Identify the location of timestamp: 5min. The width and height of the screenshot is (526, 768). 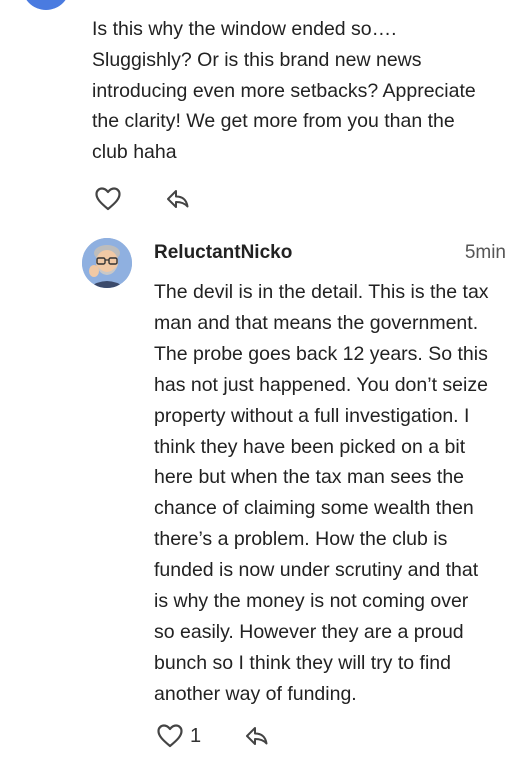
(485, 252).